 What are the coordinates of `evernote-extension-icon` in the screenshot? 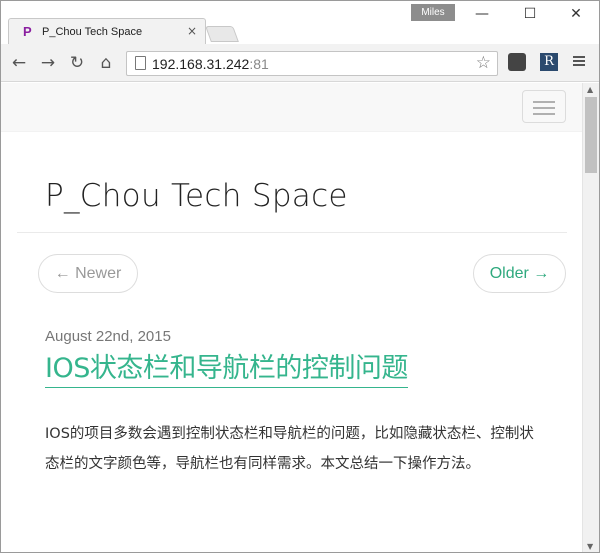 It's located at (517, 62).